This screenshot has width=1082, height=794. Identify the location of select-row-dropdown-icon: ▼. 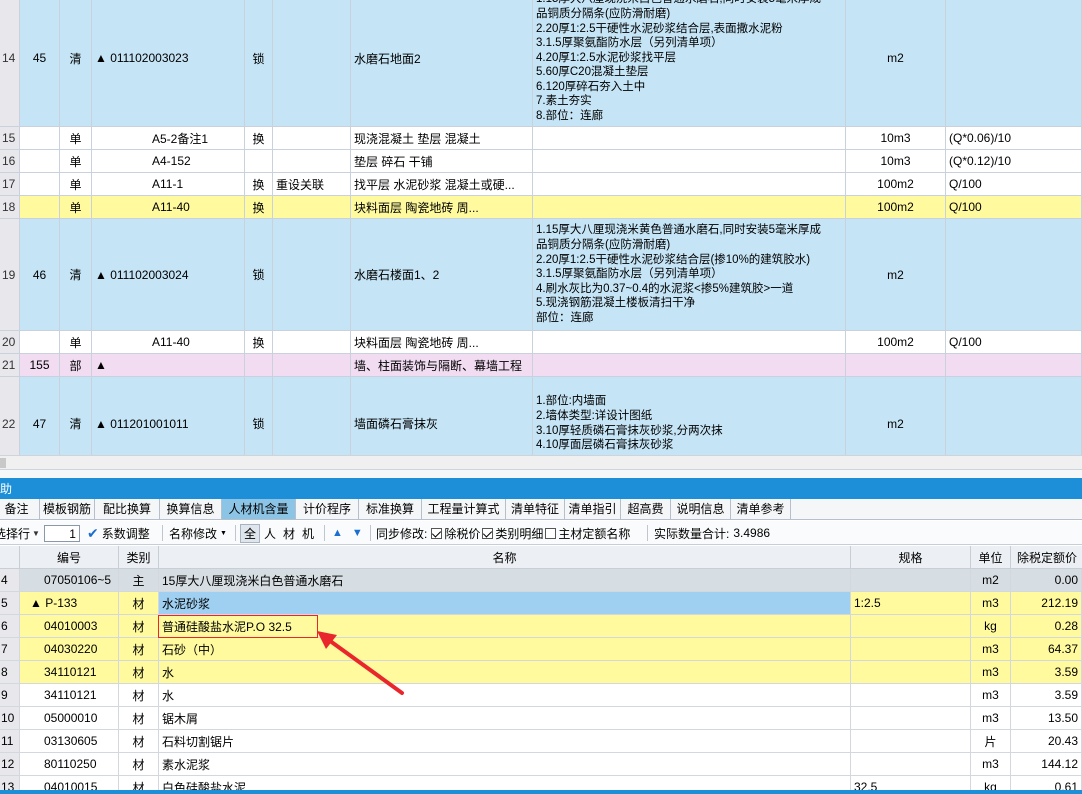
(36, 533).